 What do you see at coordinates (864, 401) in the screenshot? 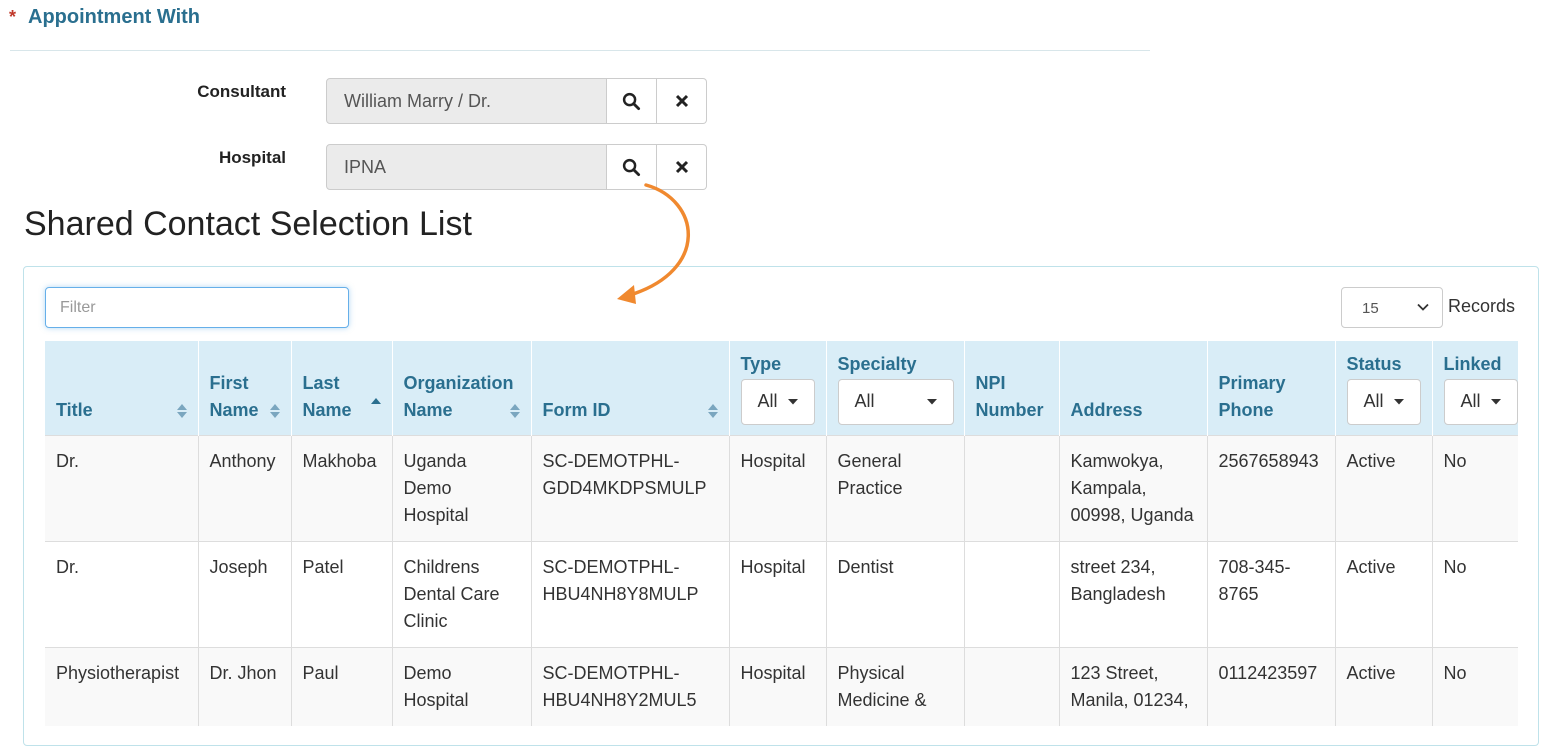
I see `specialty-filter-value: All` at bounding box center [864, 401].